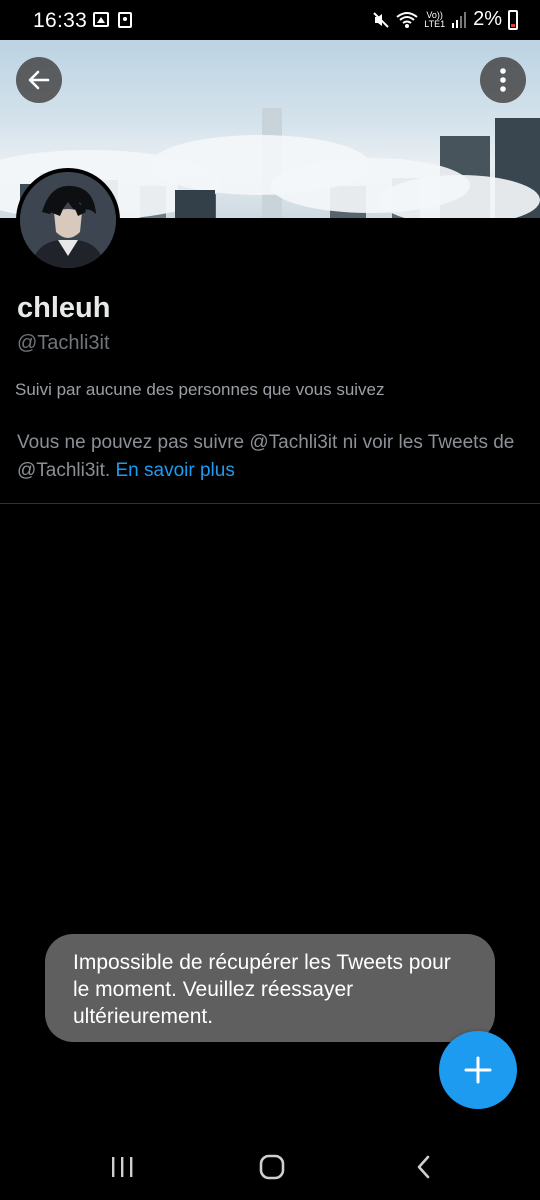 This screenshot has height=1200, width=540. Describe the element at coordinates (381, 19) in the screenshot. I see `mute-icon` at that location.